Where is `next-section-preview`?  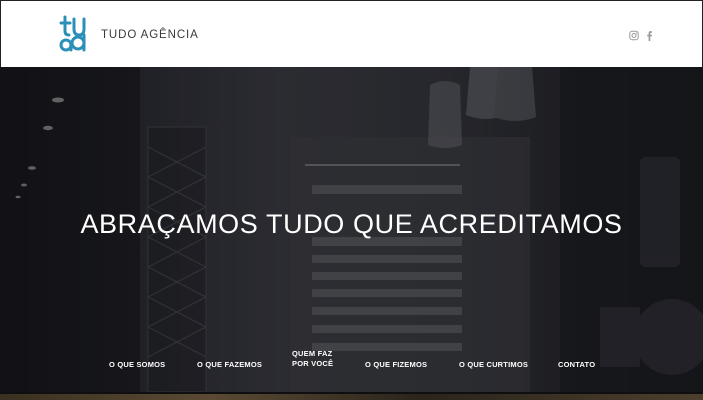 next-section-preview is located at coordinates (351, 396).